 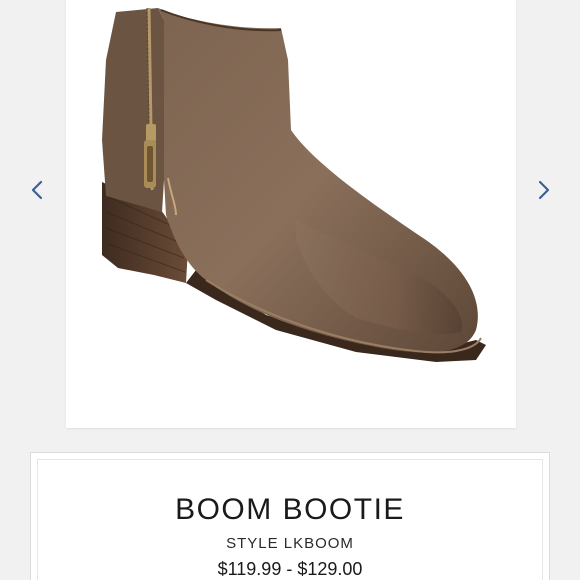 I want to click on chevron-right-icon, so click(x=544, y=190).